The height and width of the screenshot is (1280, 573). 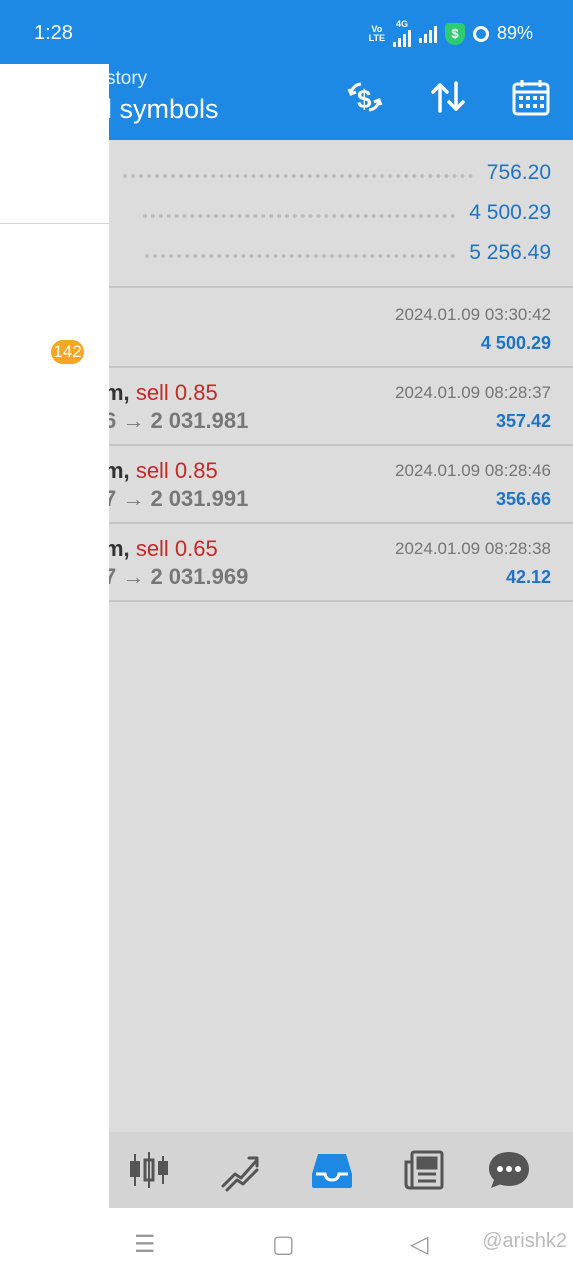 What do you see at coordinates (523, 499) in the screenshot?
I see `deal-profit: 356.66` at bounding box center [523, 499].